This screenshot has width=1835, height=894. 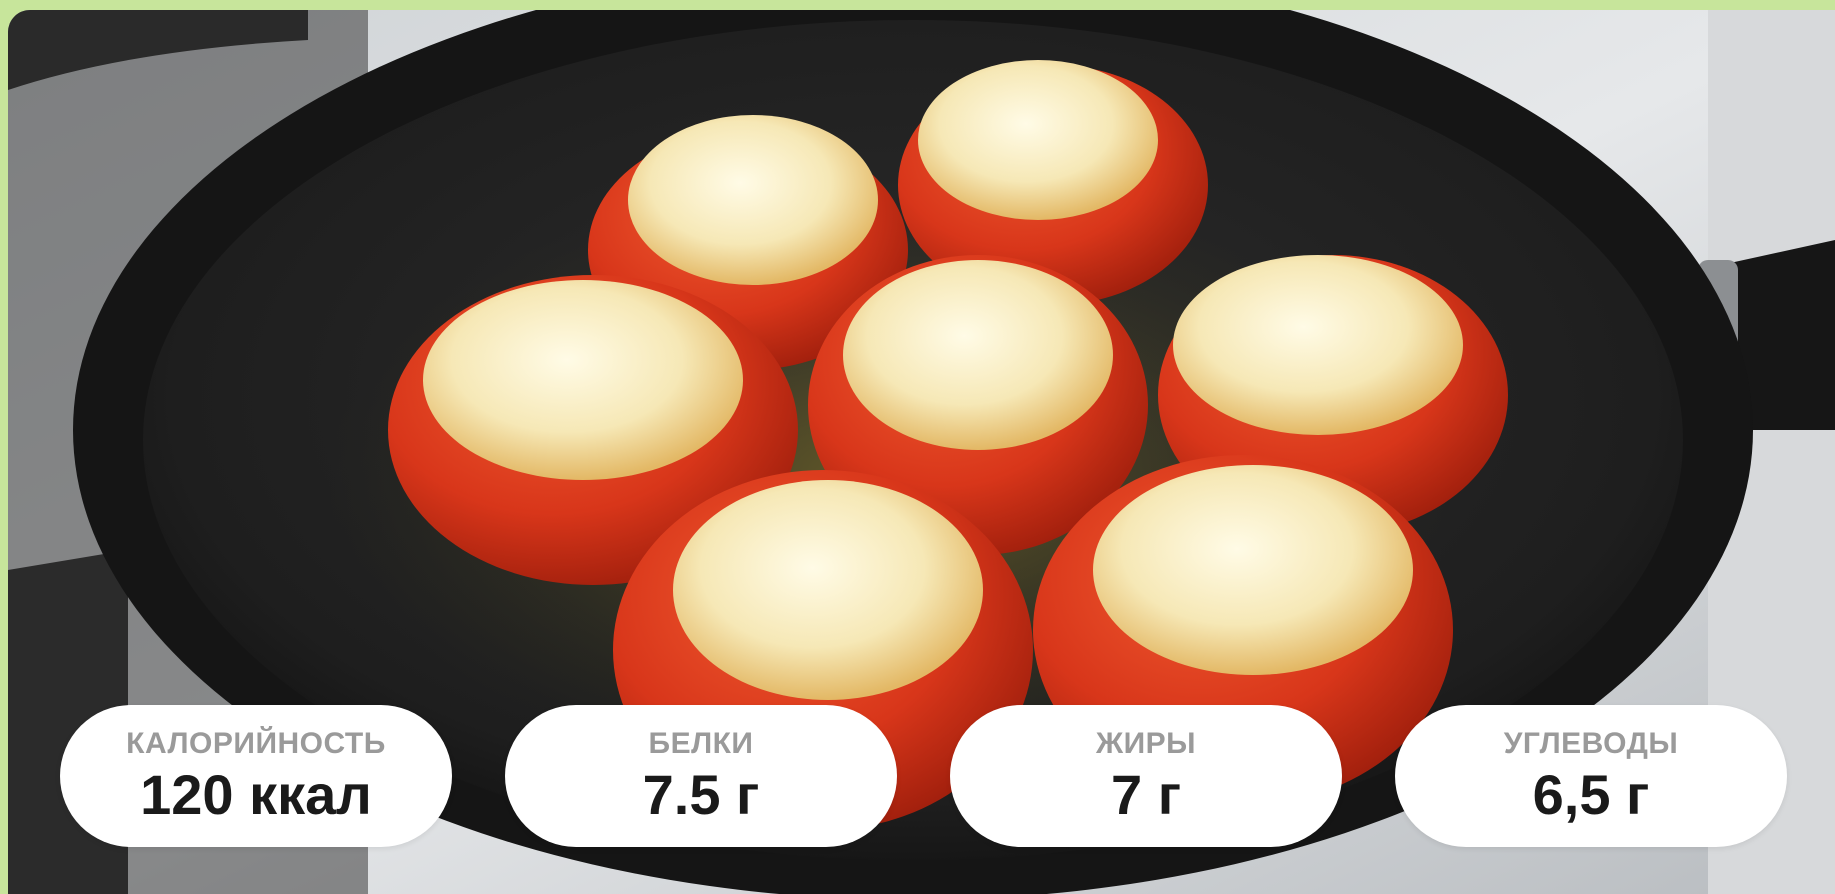 I want to click on calories-card: КАЛОРИЙНОСТЬ 120 ккал, so click(x=256, y=776).